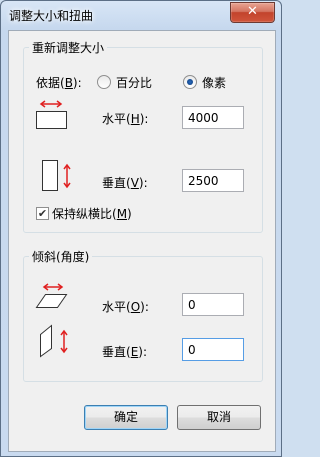 This screenshot has width=320, height=457. I want to click on vertical-skew-icon, so click(54, 341).